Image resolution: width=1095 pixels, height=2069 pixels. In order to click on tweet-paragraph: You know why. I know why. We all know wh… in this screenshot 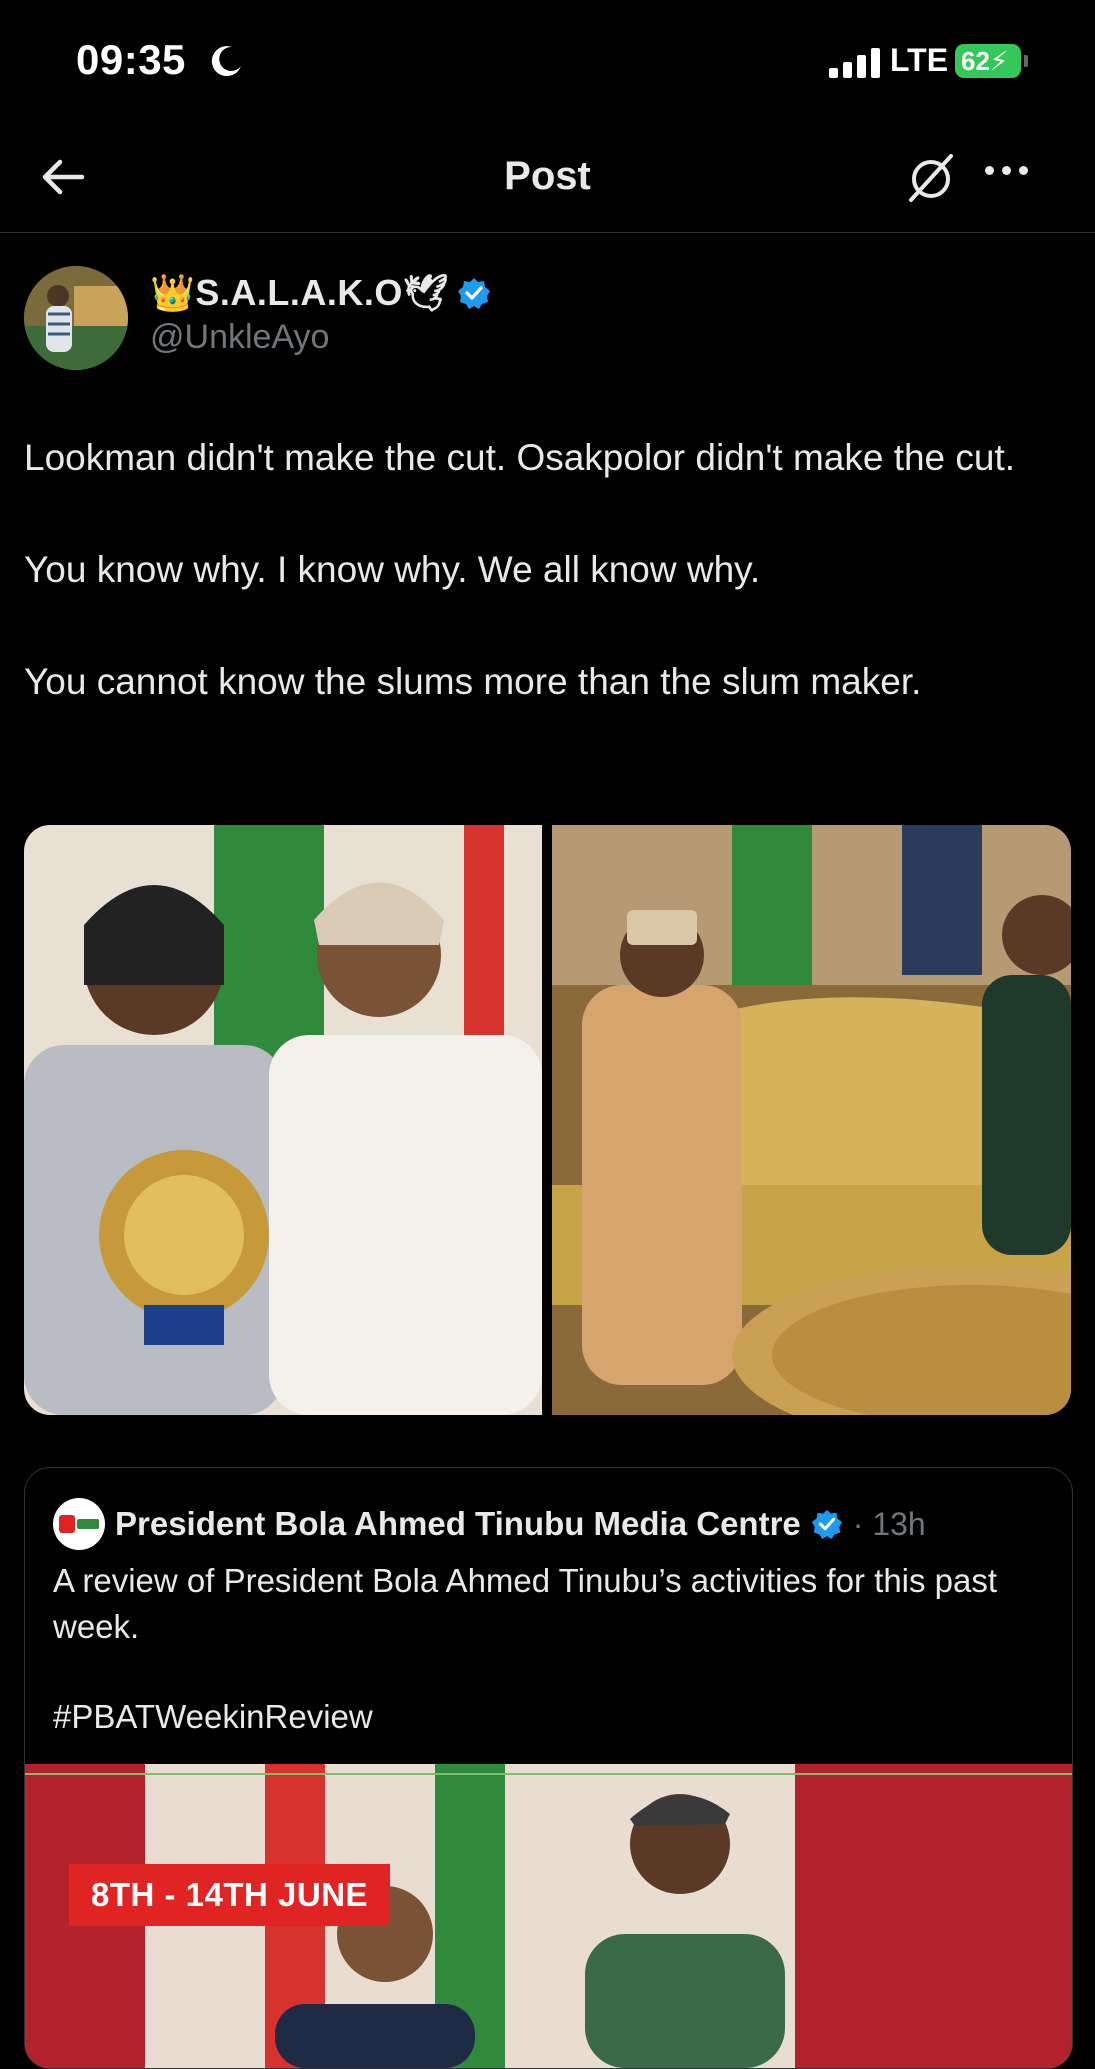, I will do `click(392, 569)`.